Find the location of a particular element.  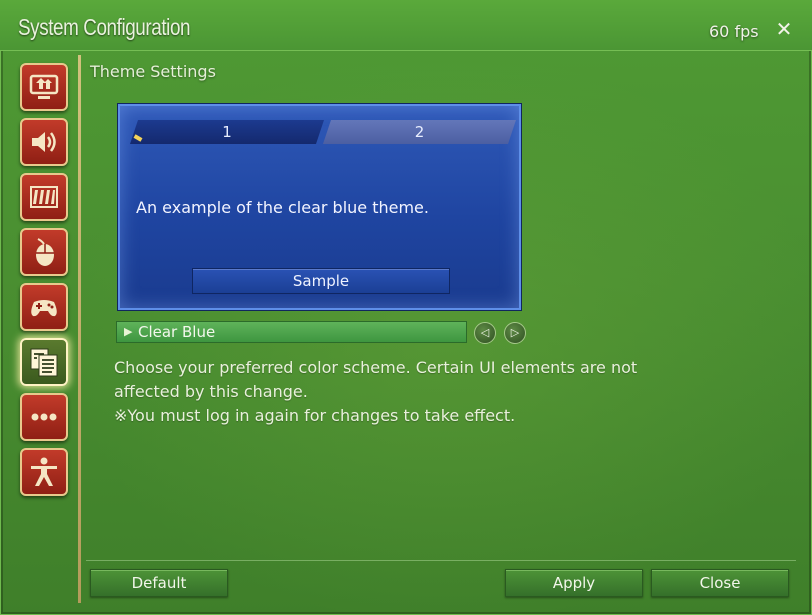

preview-tab-2-label: 2 is located at coordinates (419, 132).